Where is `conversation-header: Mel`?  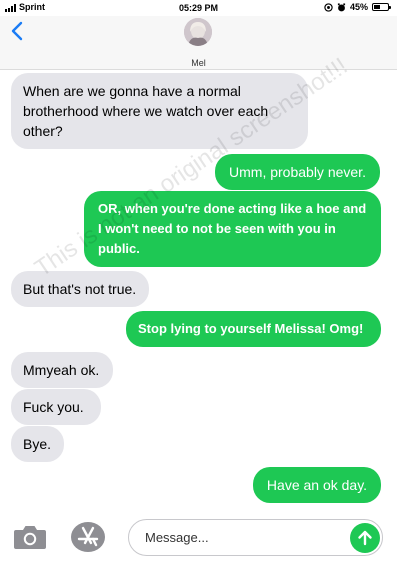
conversation-header: Mel is located at coordinates (198, 43).